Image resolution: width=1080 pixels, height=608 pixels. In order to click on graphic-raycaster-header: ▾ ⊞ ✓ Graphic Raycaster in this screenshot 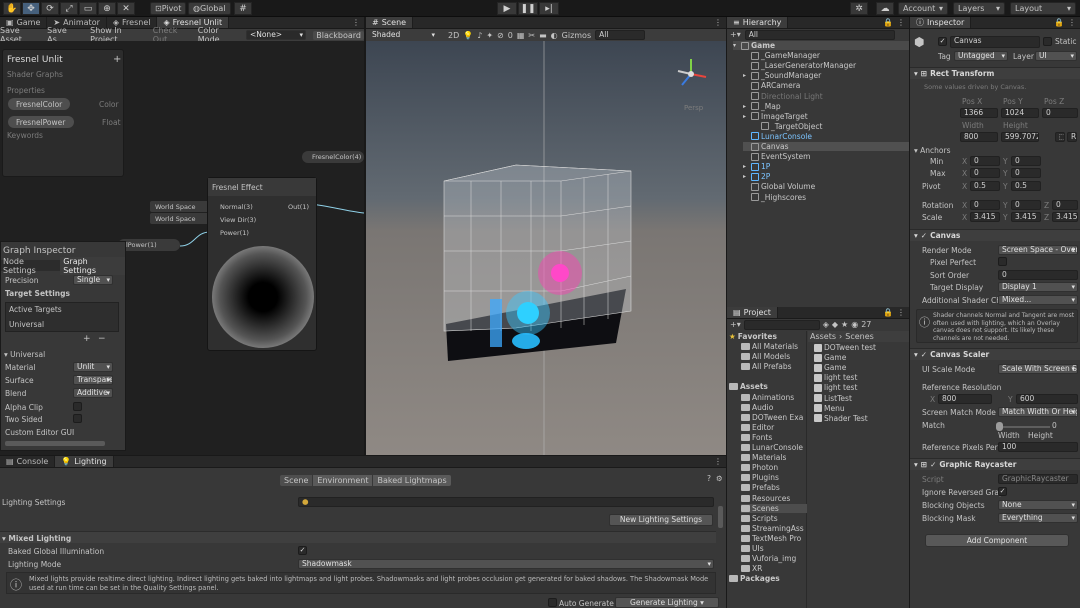, I will do `click(995, 464)`.